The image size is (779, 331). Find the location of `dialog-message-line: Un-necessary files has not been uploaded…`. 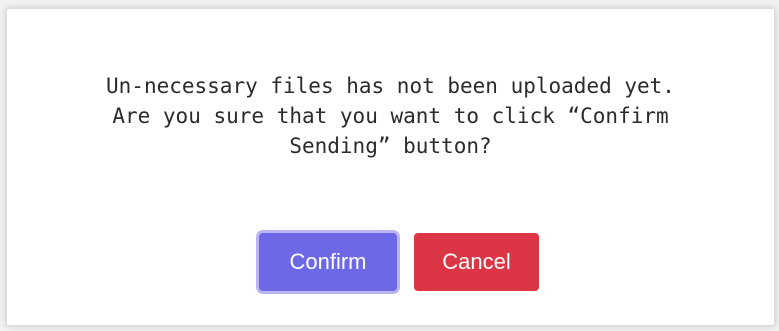

dialog-message-line: Un-necessary files has not been uploaded… is located at coordinates (390, 86).